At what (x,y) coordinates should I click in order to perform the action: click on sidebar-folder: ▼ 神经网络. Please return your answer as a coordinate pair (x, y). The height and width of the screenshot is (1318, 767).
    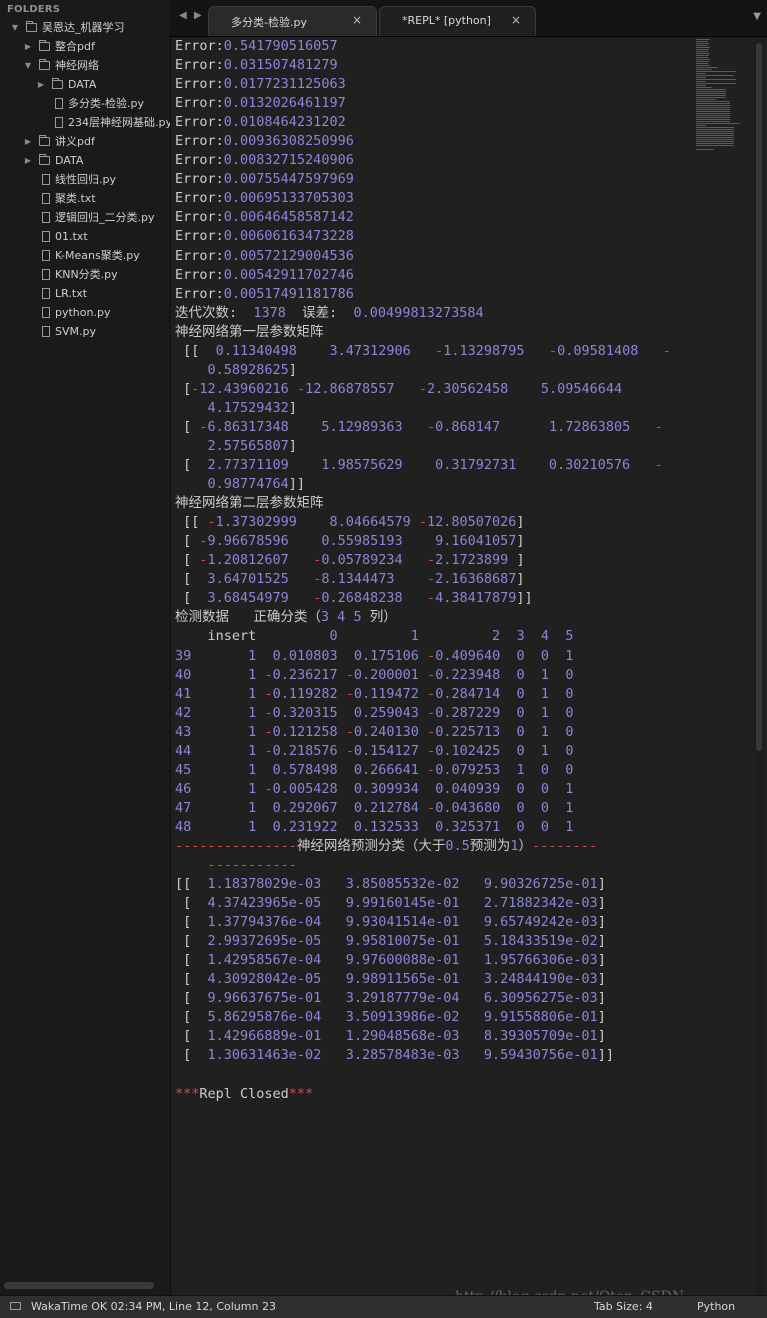
    Looking at the image, I should click on (85, 65).